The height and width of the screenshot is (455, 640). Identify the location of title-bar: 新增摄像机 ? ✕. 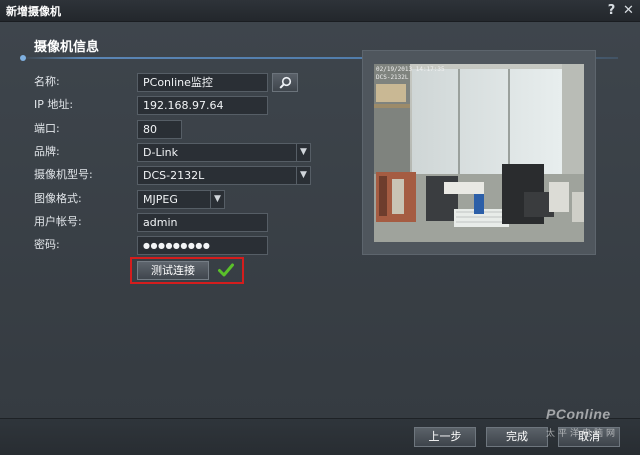
(320, 11).